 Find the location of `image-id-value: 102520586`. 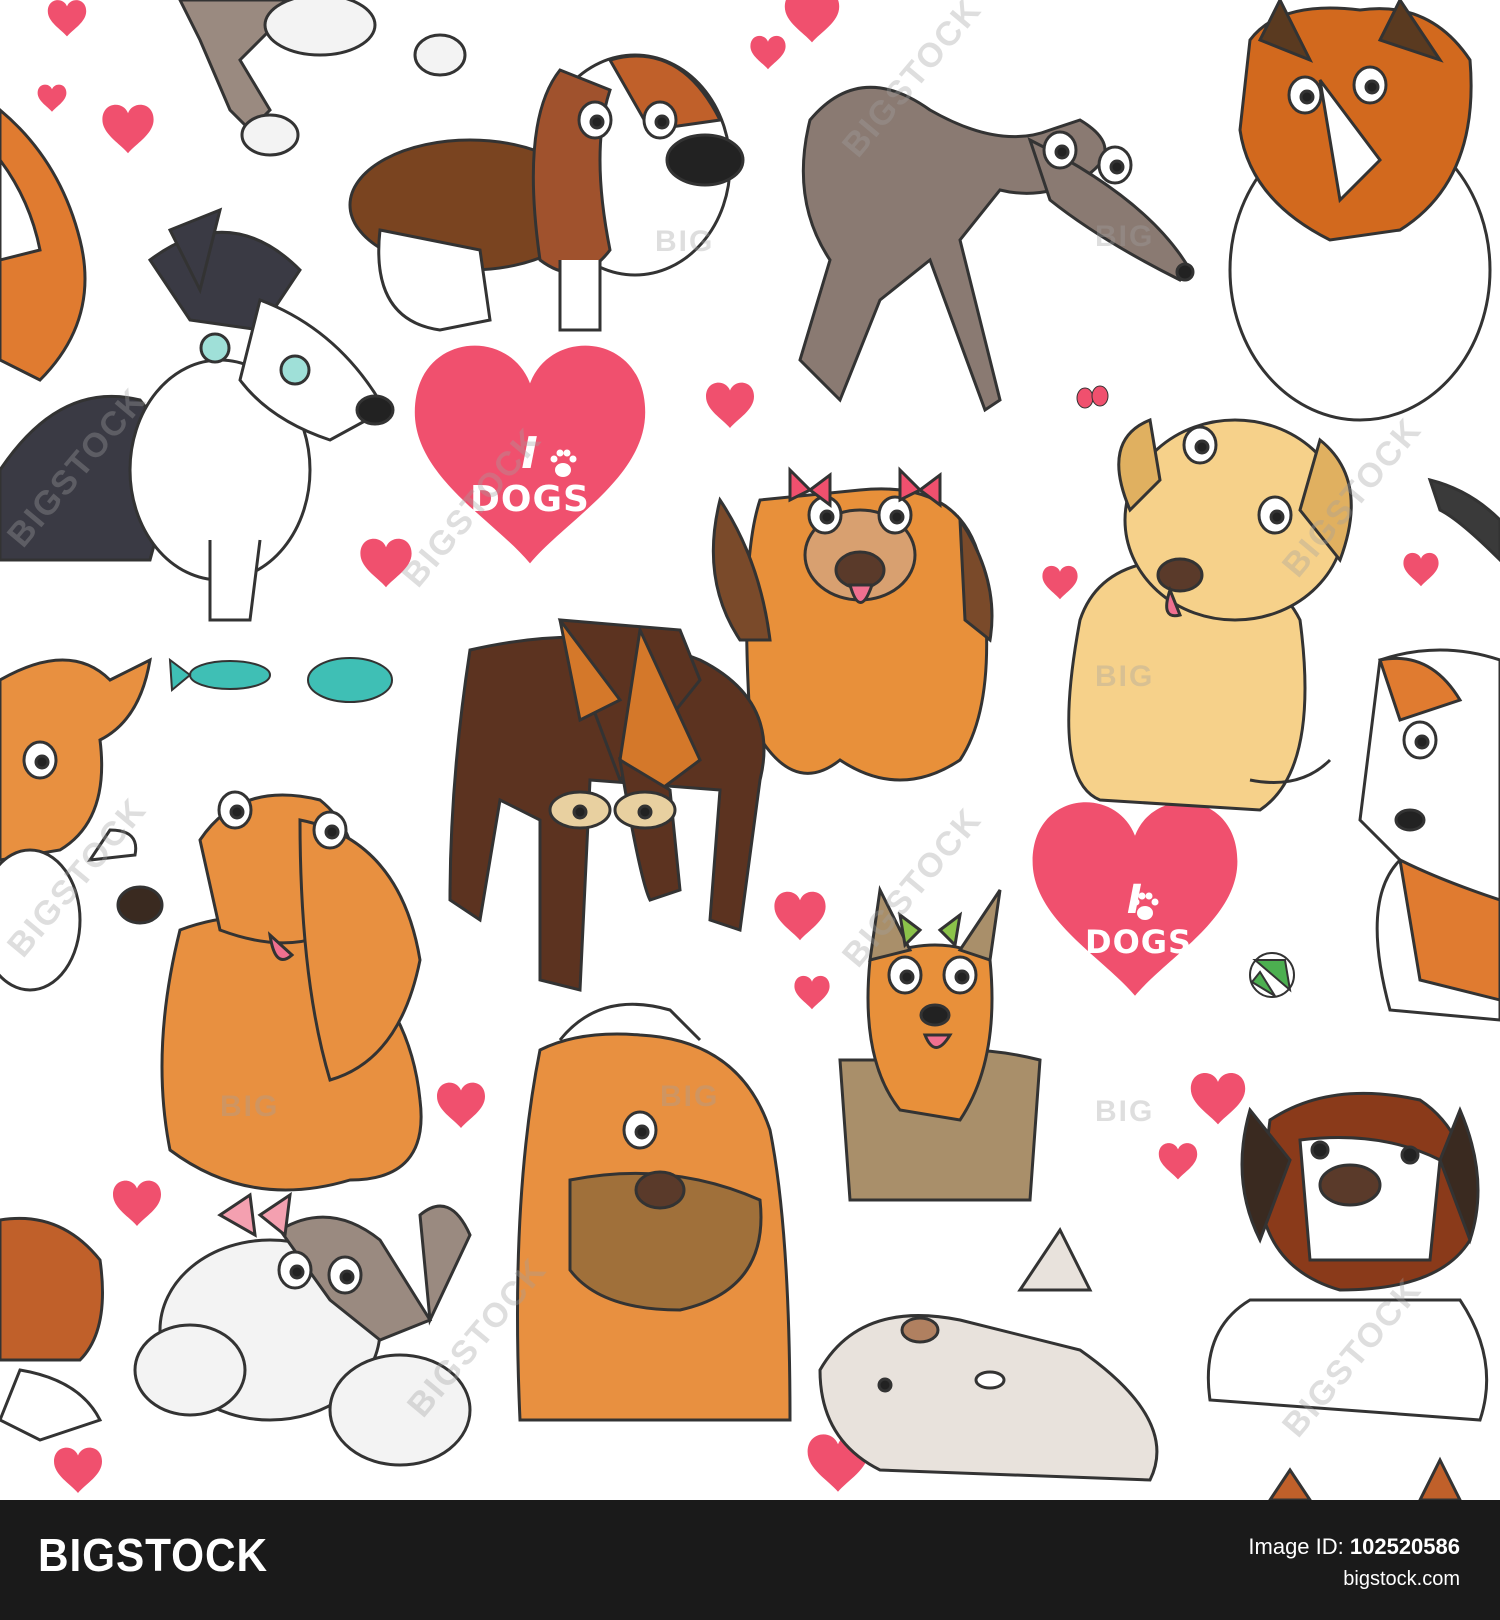

image-id-value: 102520586 is located at coordinates (1404, 1546).